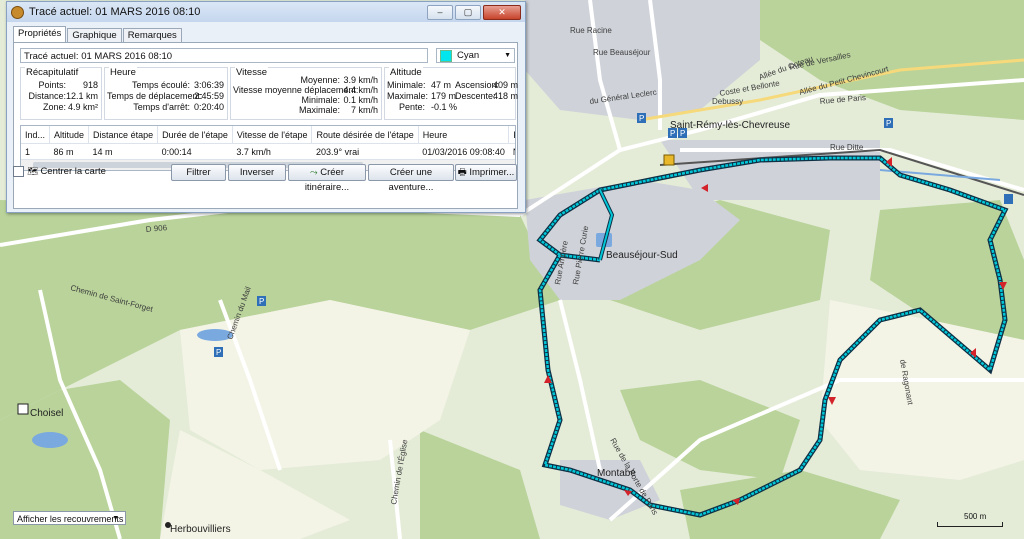  I want to click on route-icon: ⤳, so click(313, 172).